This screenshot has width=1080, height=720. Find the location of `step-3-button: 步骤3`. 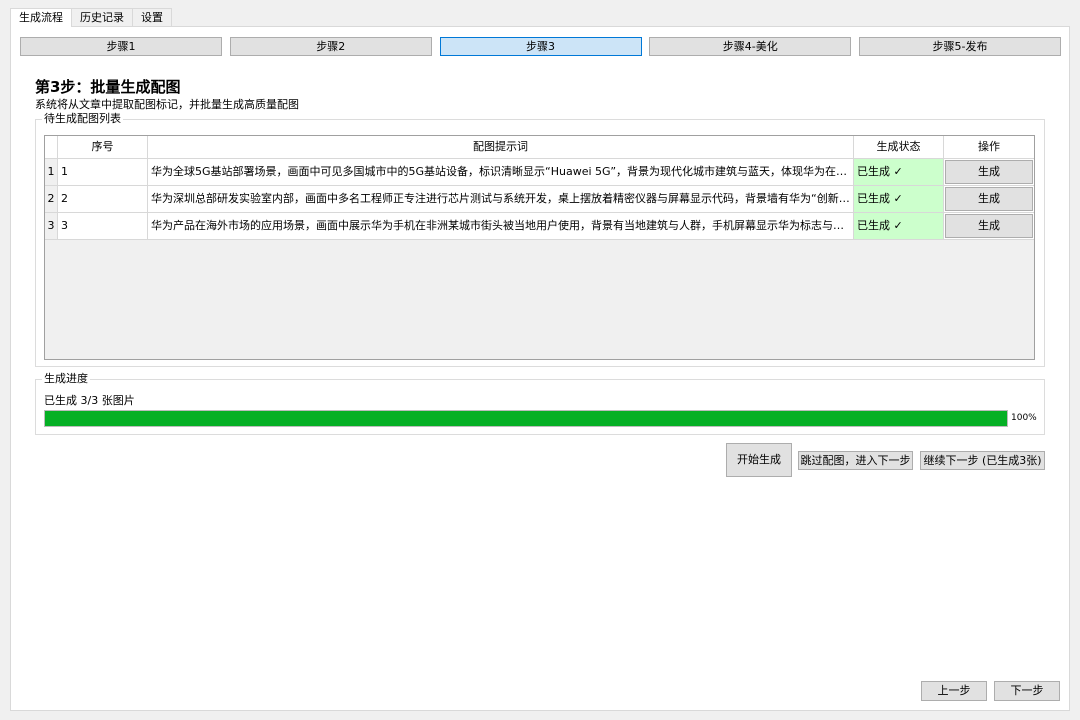

step-3-button: 步骤3 is located at coordinates (540, 46).